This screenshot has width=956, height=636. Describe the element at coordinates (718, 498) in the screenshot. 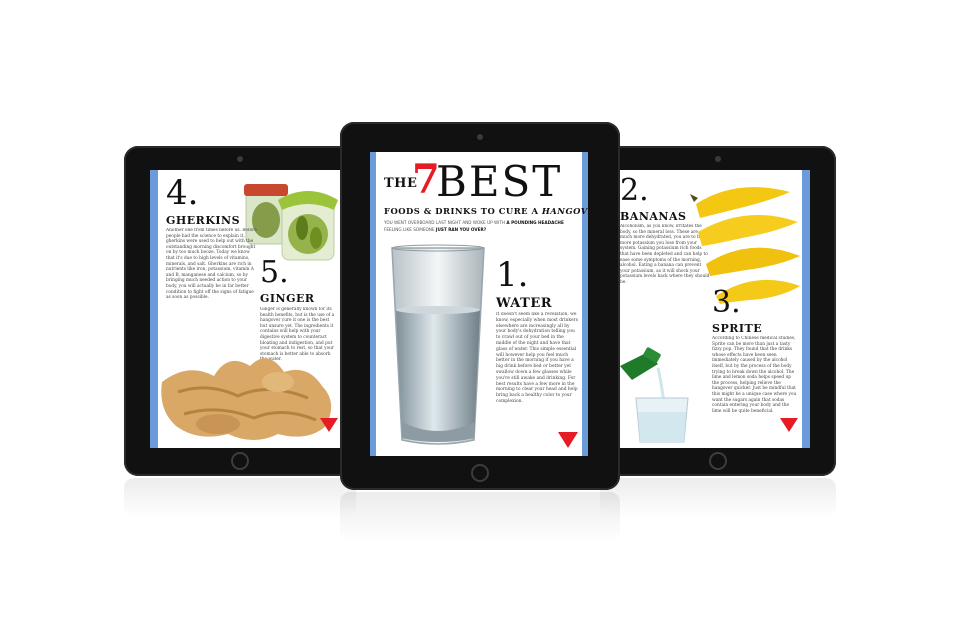

I see `right-tablet-reflection` at that location.